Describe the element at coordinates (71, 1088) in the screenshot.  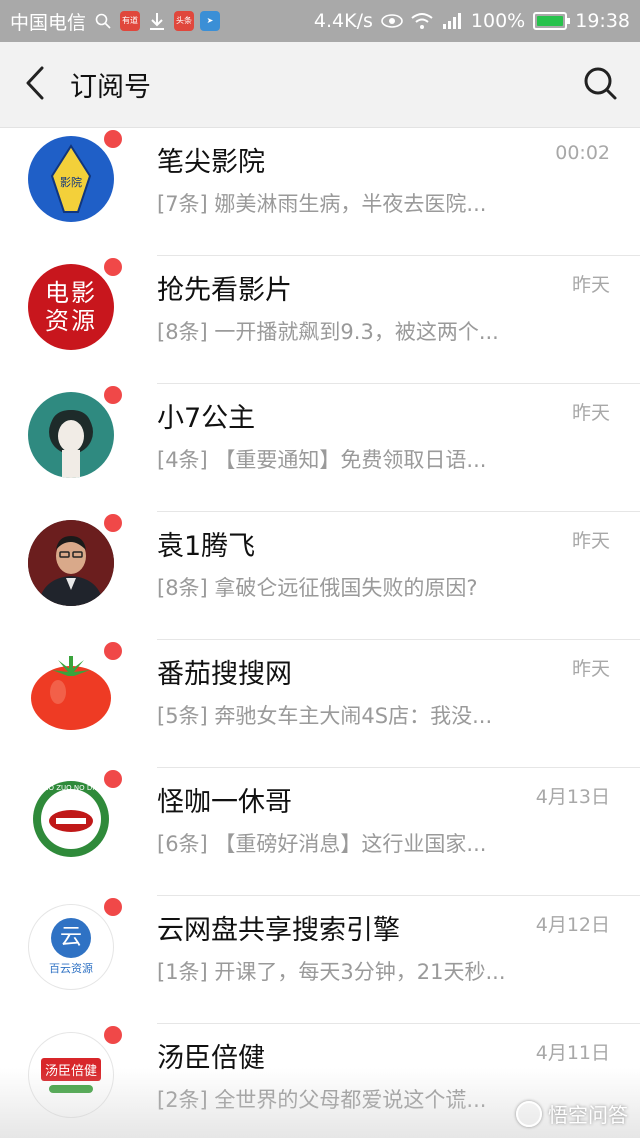
I see `green-leaf-icon` at that location.